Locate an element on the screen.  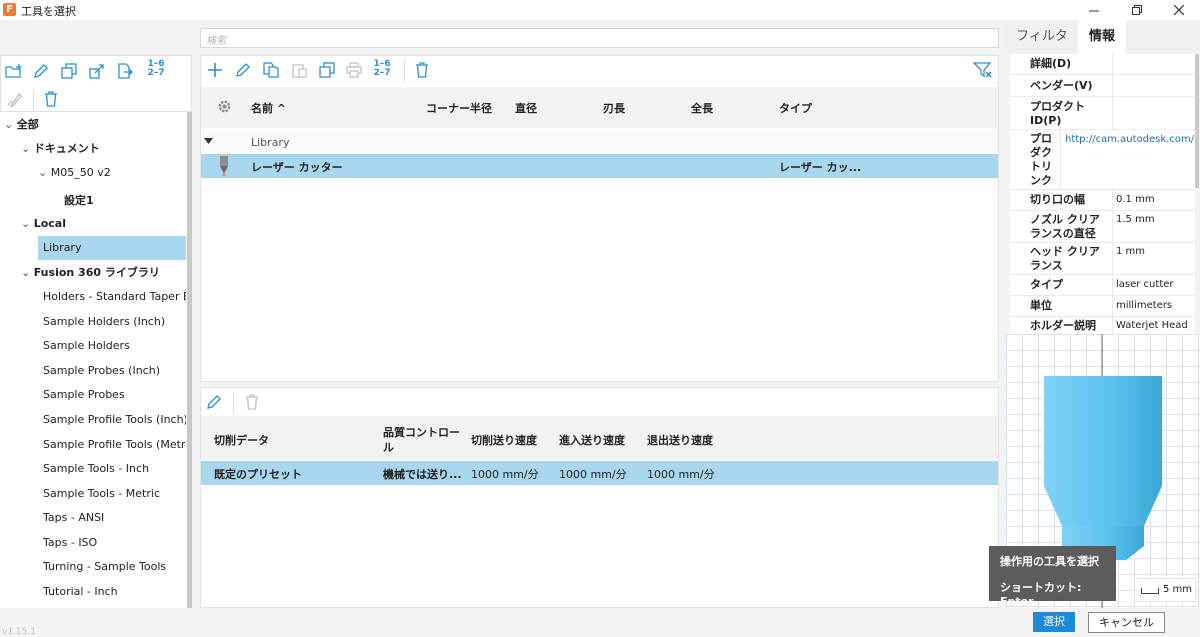
paste-tool-icon is located at coordinates (299, 70).